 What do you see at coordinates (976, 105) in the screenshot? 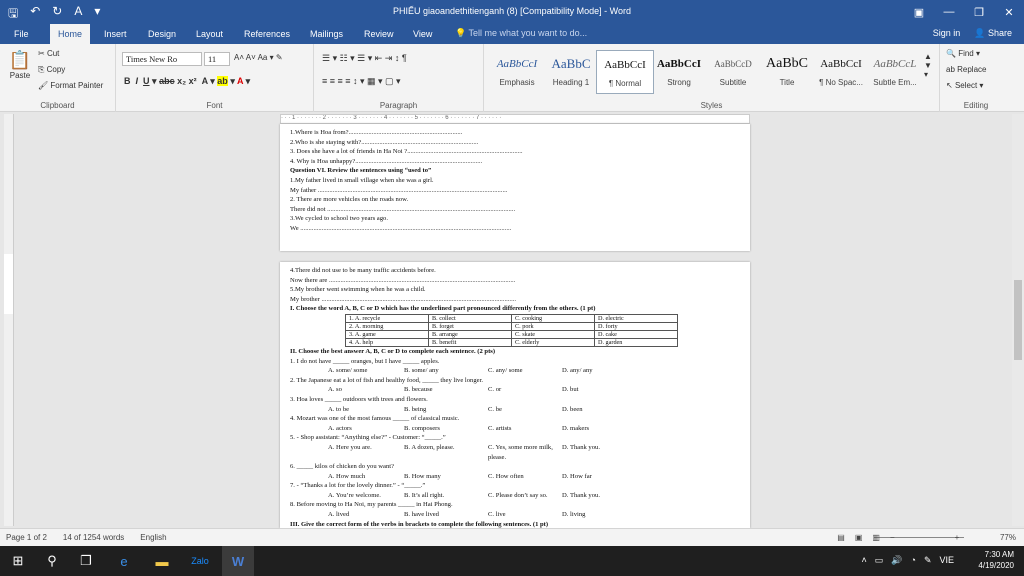
I see `editing-group-label: Editing` at bounding box center [976, 105].